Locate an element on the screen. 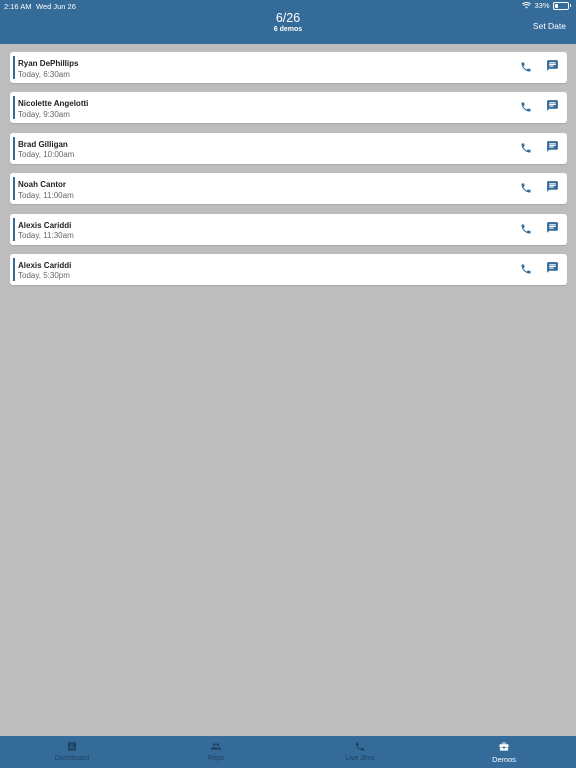 Image resolution: width=576 pixels, height=768 pixels. battery-level is located at coordinates (556, 5).